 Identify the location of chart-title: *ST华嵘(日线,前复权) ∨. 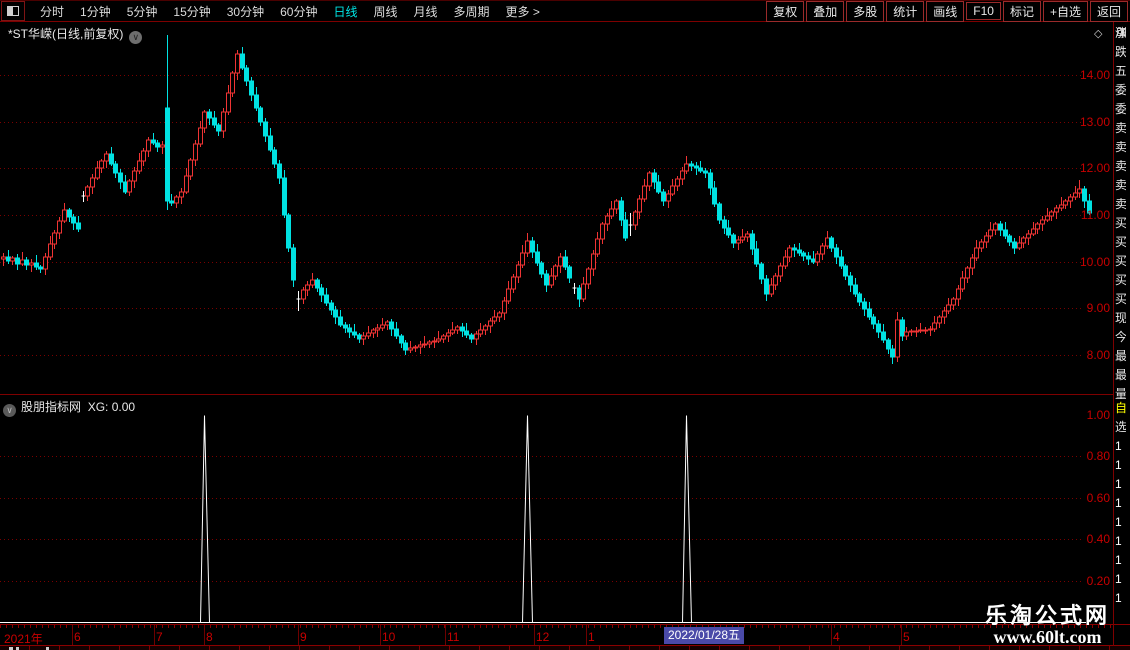
(75, 34).